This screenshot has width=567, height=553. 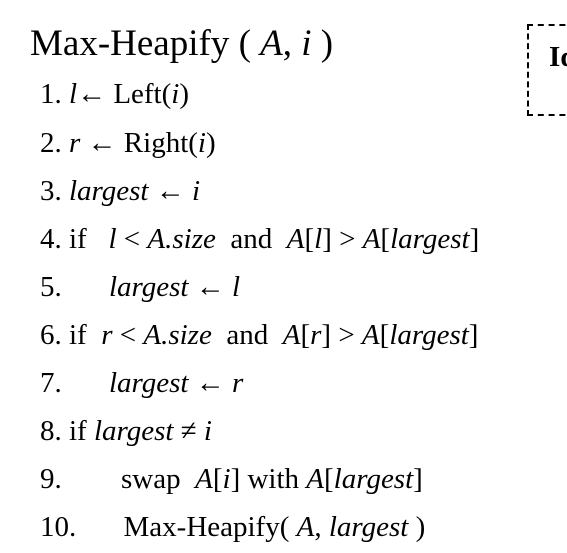 What do you see at coordinates (306, 43) in the screenshot?
I see `title-arg-i: i` at bounding box center [306, 43].